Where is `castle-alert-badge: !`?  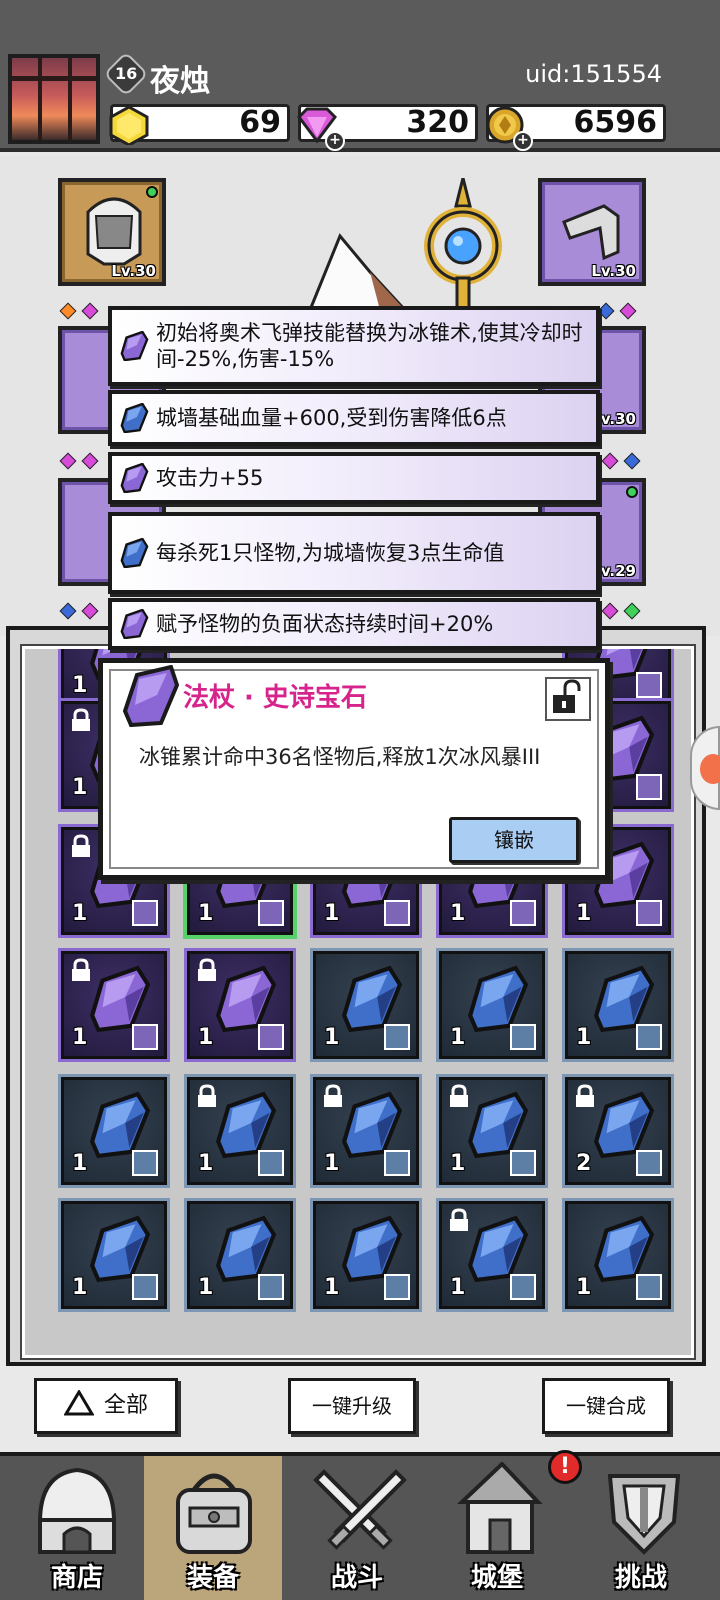 castle-alert-badge: ! is located at coordinates (565, 1467).